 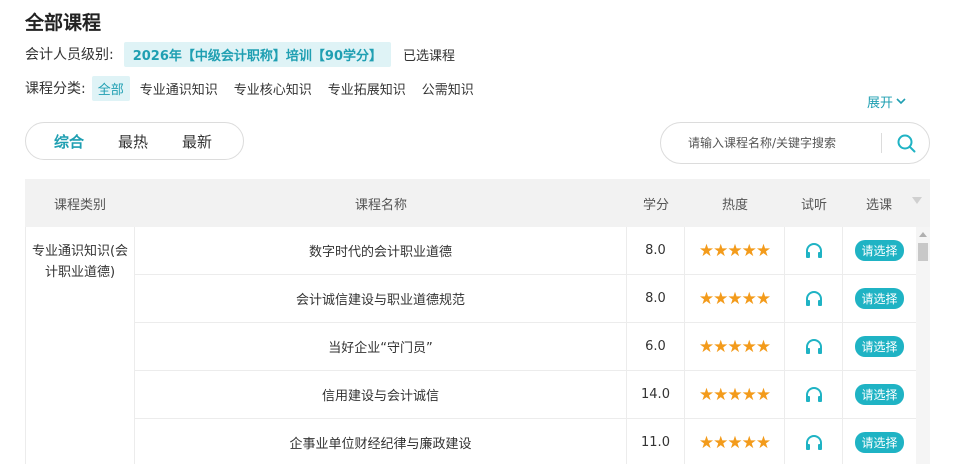 I want to click on scroll-thumb, so click(x=923, y=252).